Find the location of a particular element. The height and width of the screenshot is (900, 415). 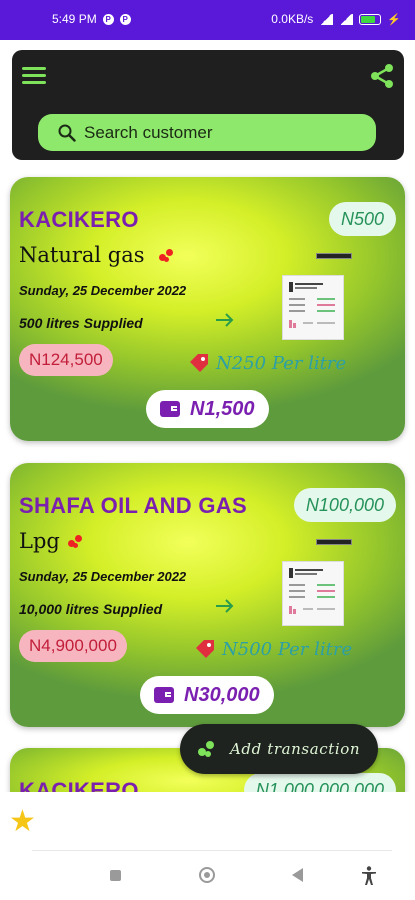

star-icon: ★ is located at coordinates (22, 822).